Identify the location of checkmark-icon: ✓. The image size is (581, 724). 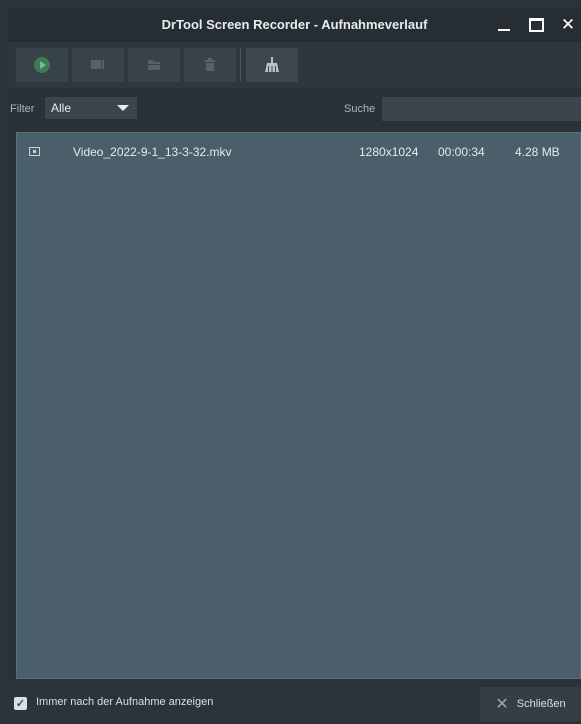
(20, 704).